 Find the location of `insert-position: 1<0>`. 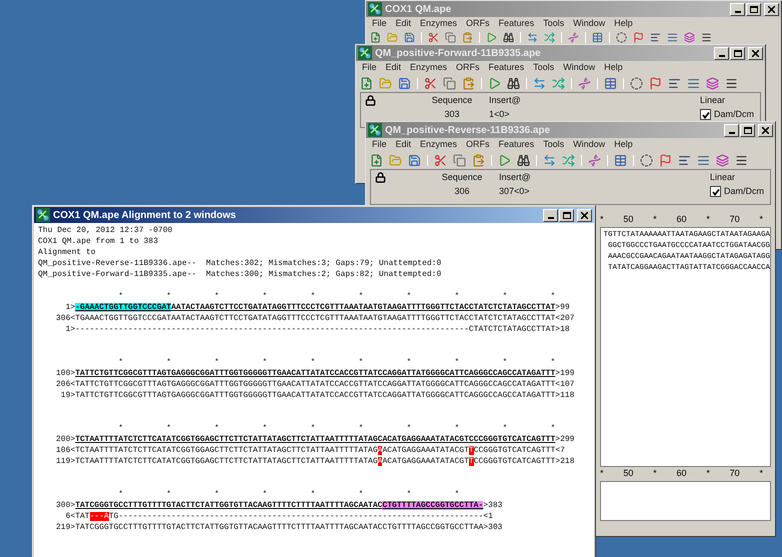

insert-position: 1<0> is located at coordinates (499, 114).